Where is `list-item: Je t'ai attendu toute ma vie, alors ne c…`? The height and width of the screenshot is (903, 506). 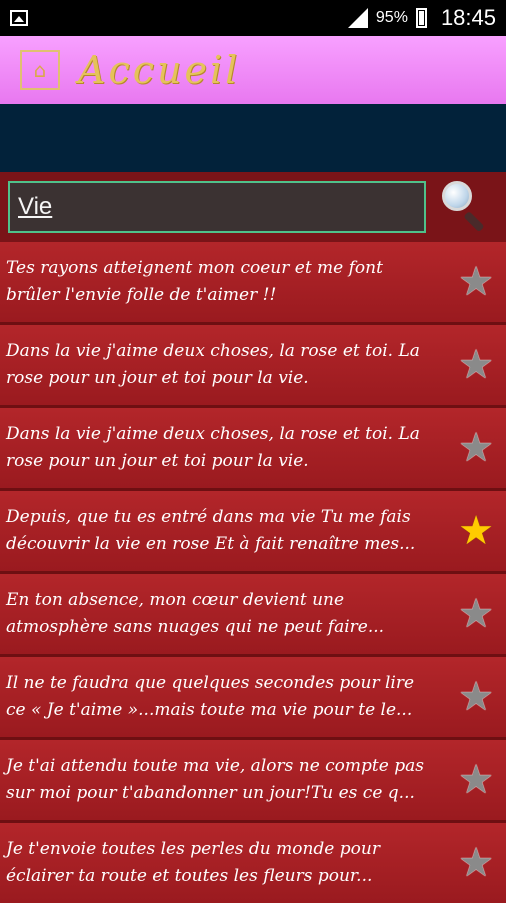 list-item: Je t'ai attendu toute ma vie, alors ne c… is located at coordinates (253, 780).